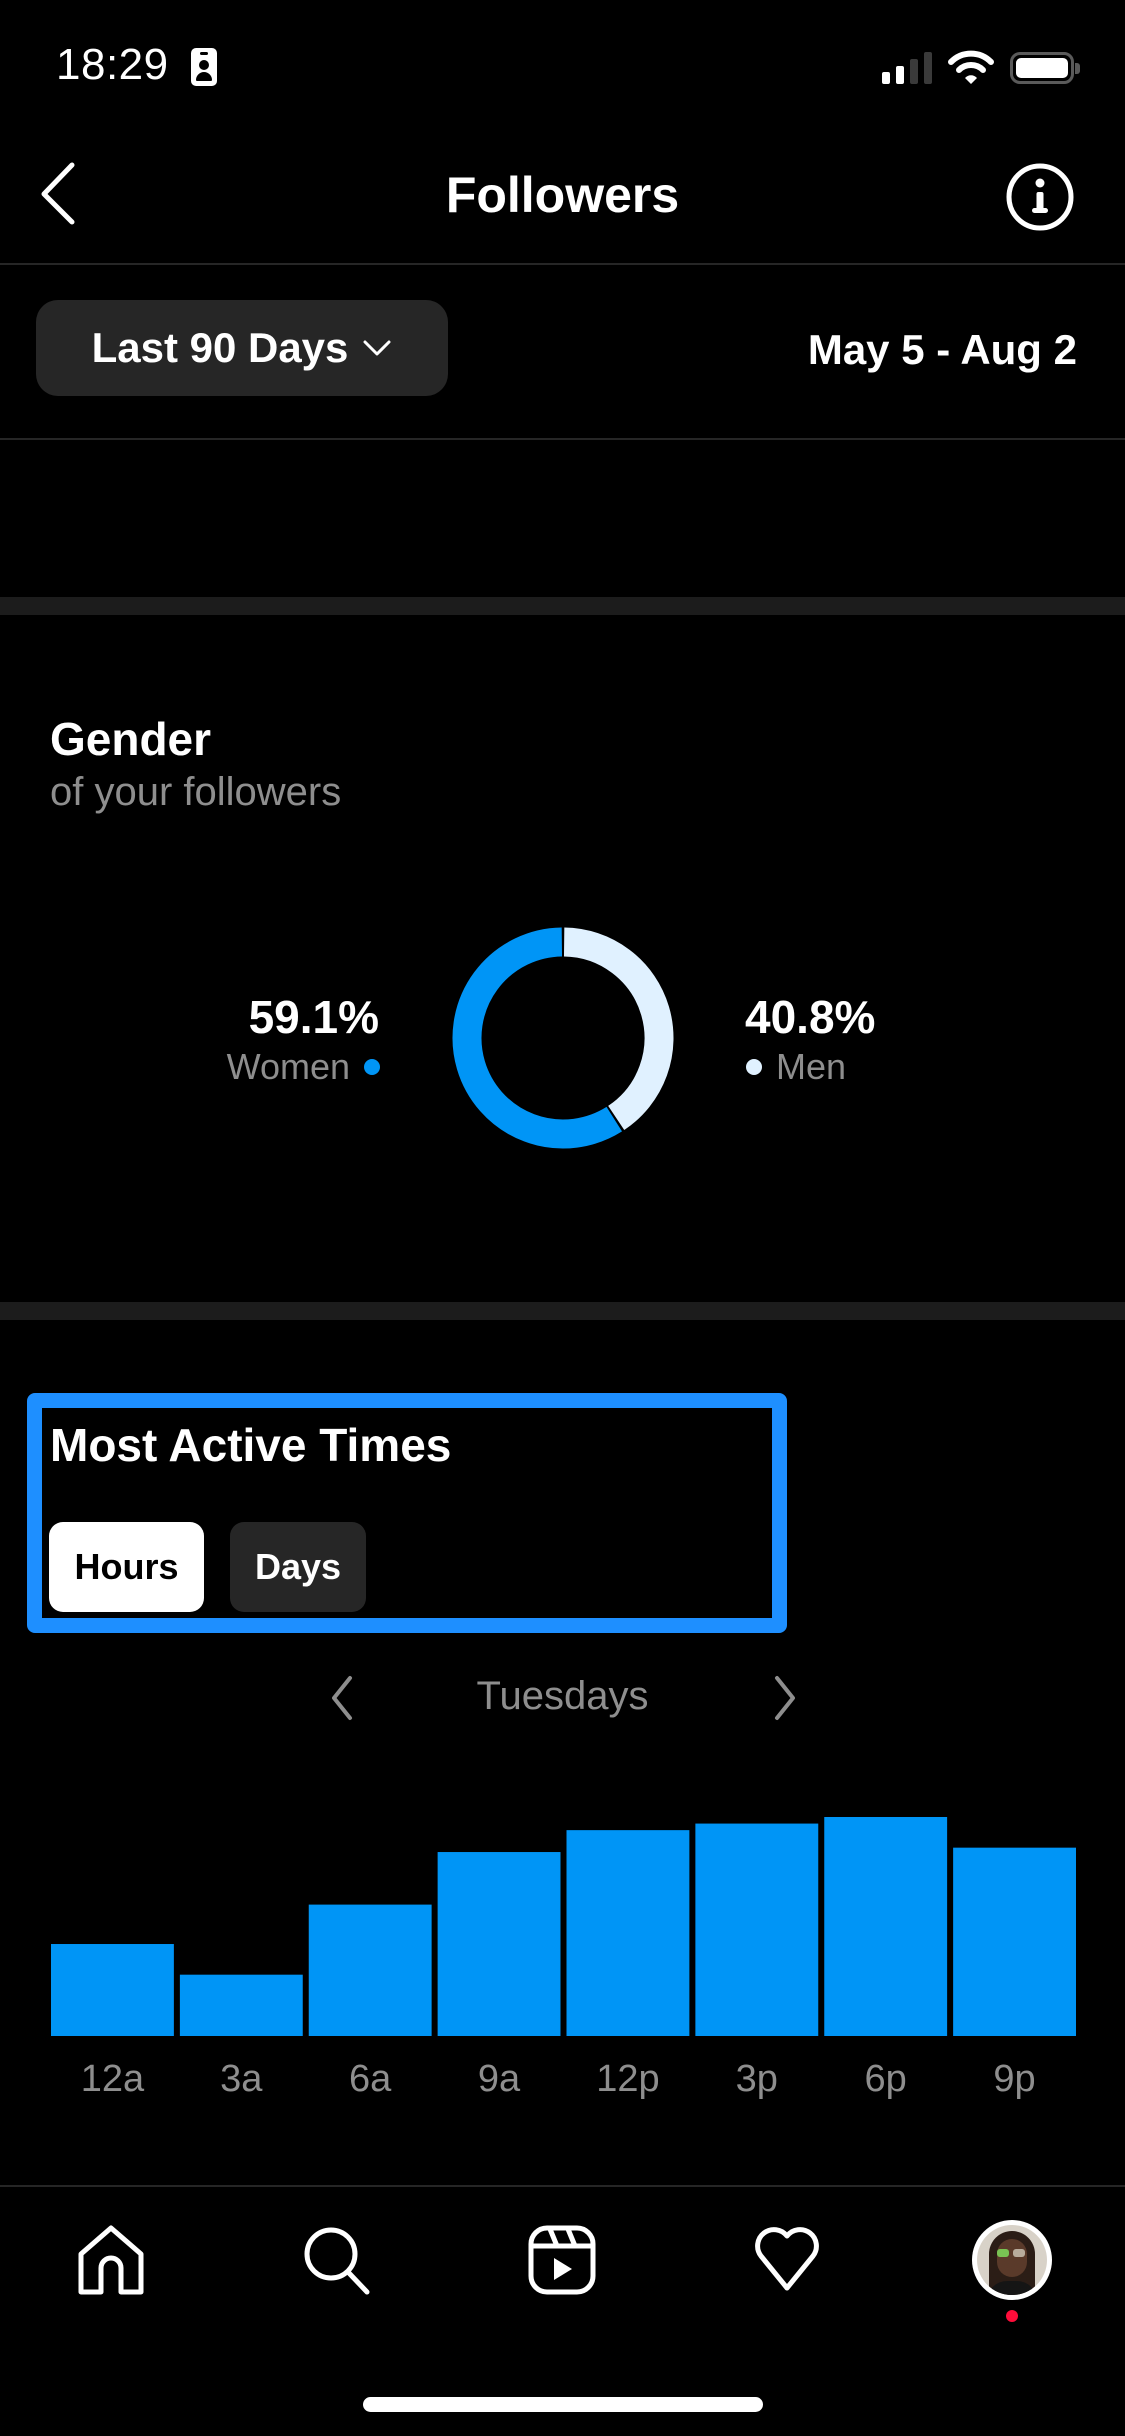  I want to click on heart-icon, so click(787, 2259).